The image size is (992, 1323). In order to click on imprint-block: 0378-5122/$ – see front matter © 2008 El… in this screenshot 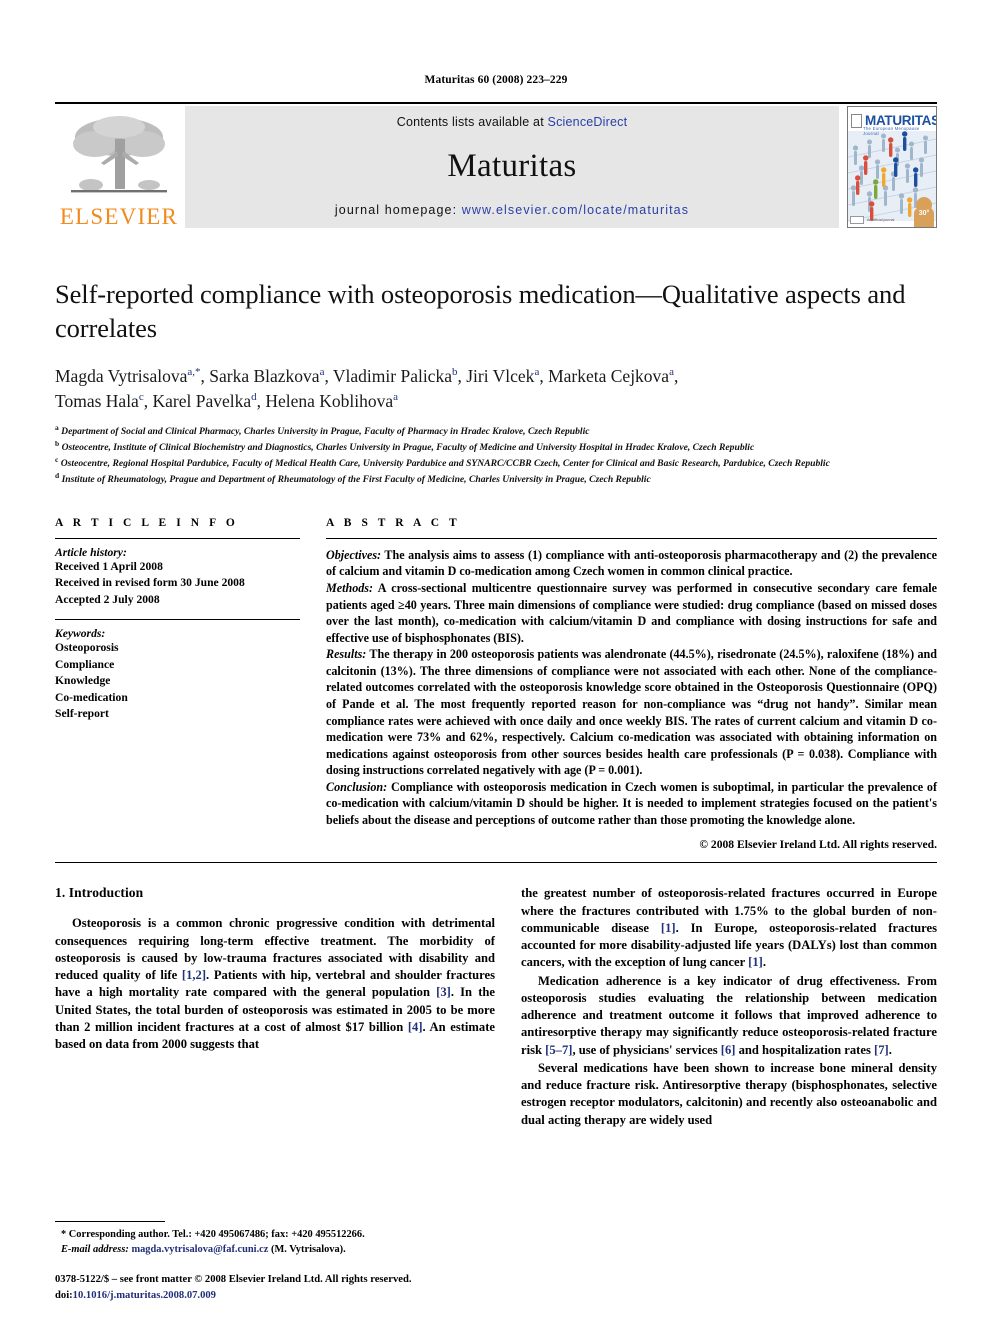, I will do `click(290, 1287)`.